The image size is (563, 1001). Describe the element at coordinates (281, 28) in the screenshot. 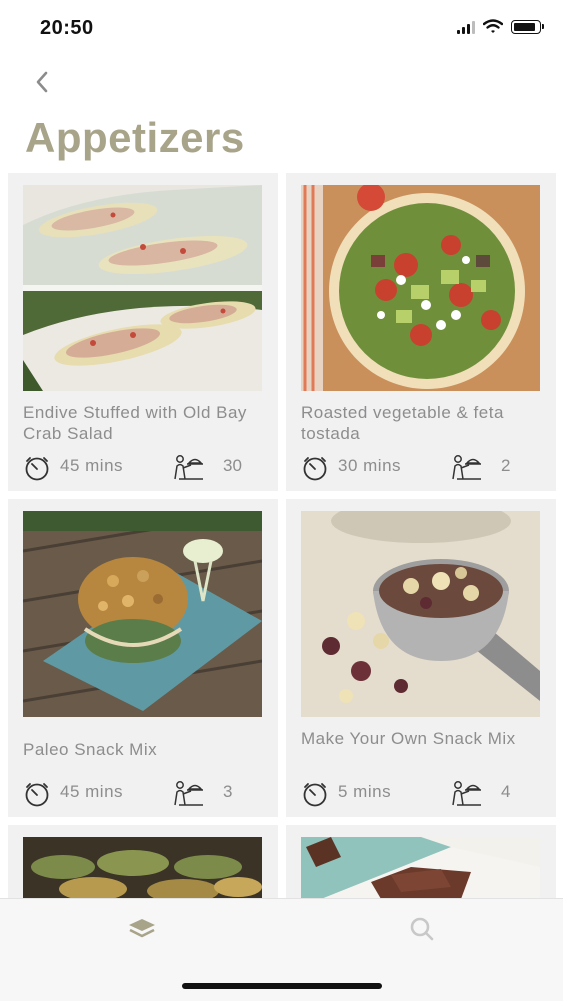

I see `status-bar: 20:50` at that location.